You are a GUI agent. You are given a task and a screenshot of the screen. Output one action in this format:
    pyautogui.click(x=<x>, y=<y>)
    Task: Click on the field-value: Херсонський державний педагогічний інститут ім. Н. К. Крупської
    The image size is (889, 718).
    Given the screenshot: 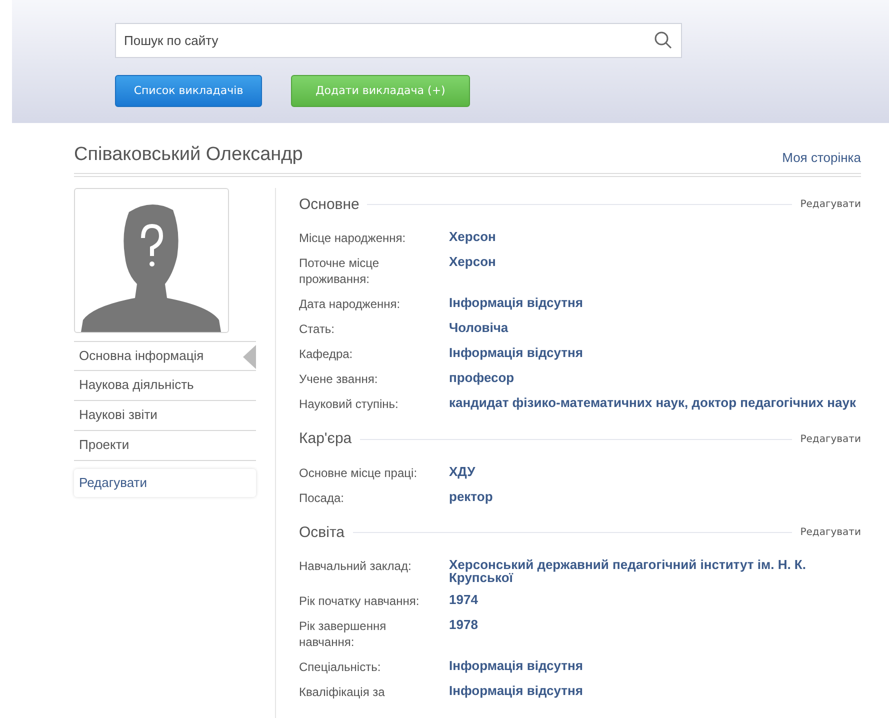 What is the action you would take?
    pyautogui.click(x=628, y=571)
    